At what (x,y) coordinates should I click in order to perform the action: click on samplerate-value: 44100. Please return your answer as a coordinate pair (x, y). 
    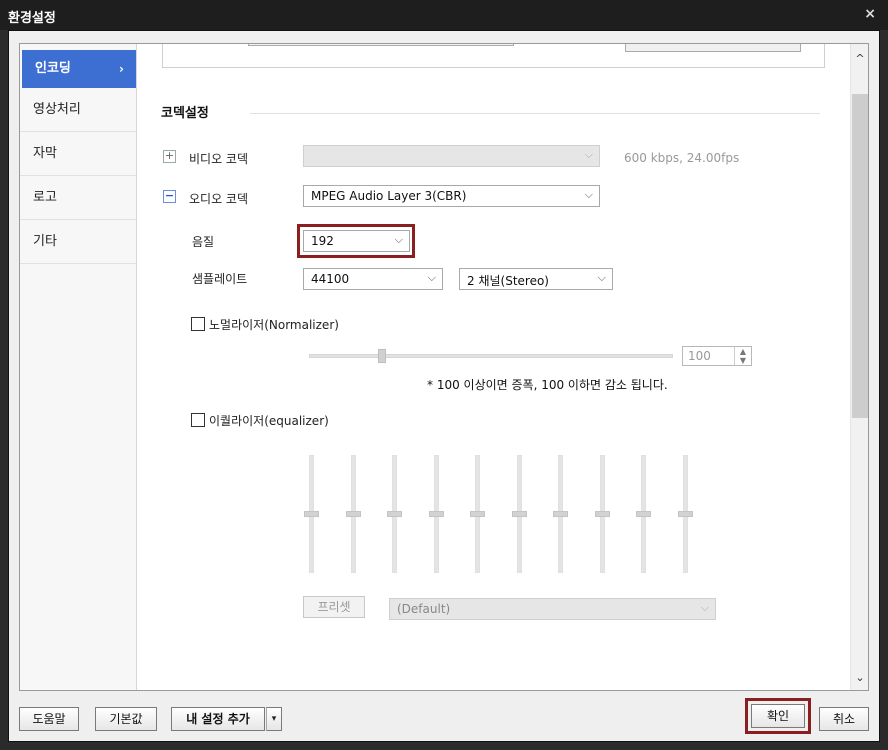
    Looking at the image, I should click on (330, 279).